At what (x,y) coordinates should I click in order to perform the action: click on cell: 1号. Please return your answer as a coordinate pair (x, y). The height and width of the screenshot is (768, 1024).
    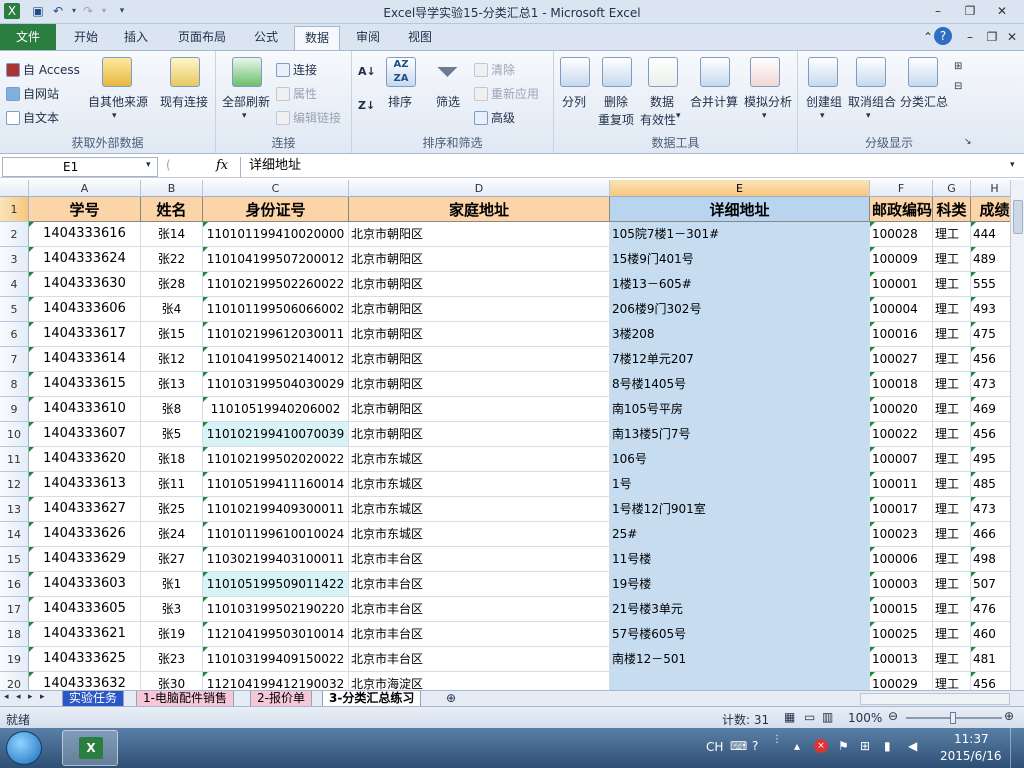
    Looking at the image, I should click on (740, 484).